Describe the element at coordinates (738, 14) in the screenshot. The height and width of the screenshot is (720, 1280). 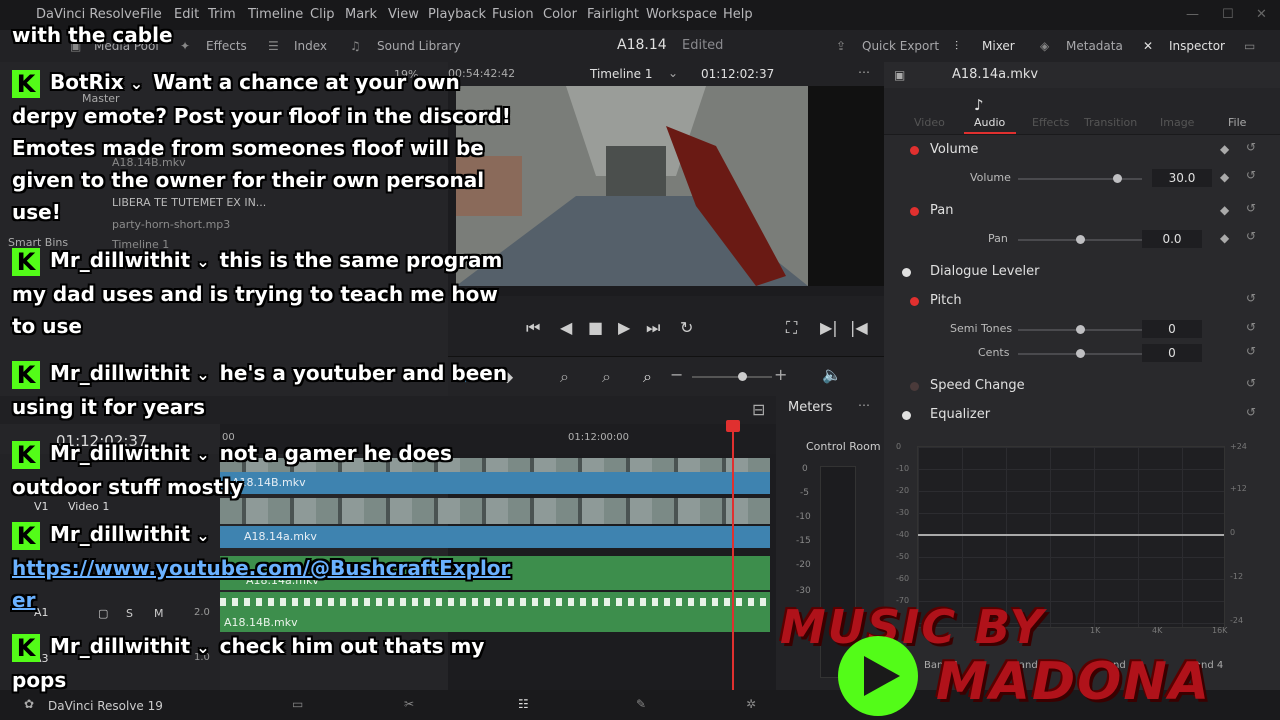
I see `menu-help: Help` at that location.